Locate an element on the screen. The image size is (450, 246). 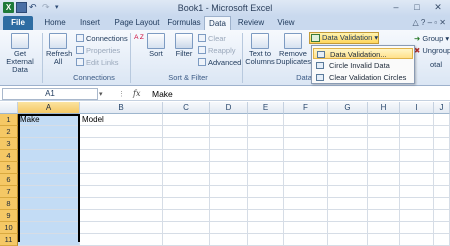
column-header-h: H is located at coordinates (384, 108).